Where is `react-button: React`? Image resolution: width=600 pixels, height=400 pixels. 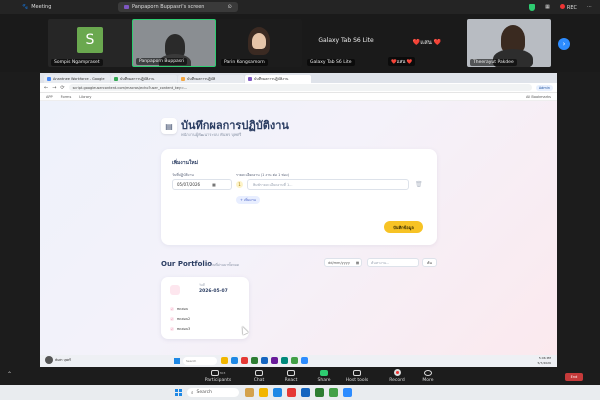 react-button: React is located at coordinates (291, 376).